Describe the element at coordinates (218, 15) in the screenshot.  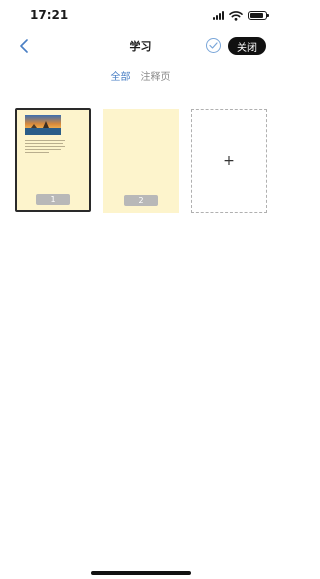
I see `cellular-signal-icon` at that location.